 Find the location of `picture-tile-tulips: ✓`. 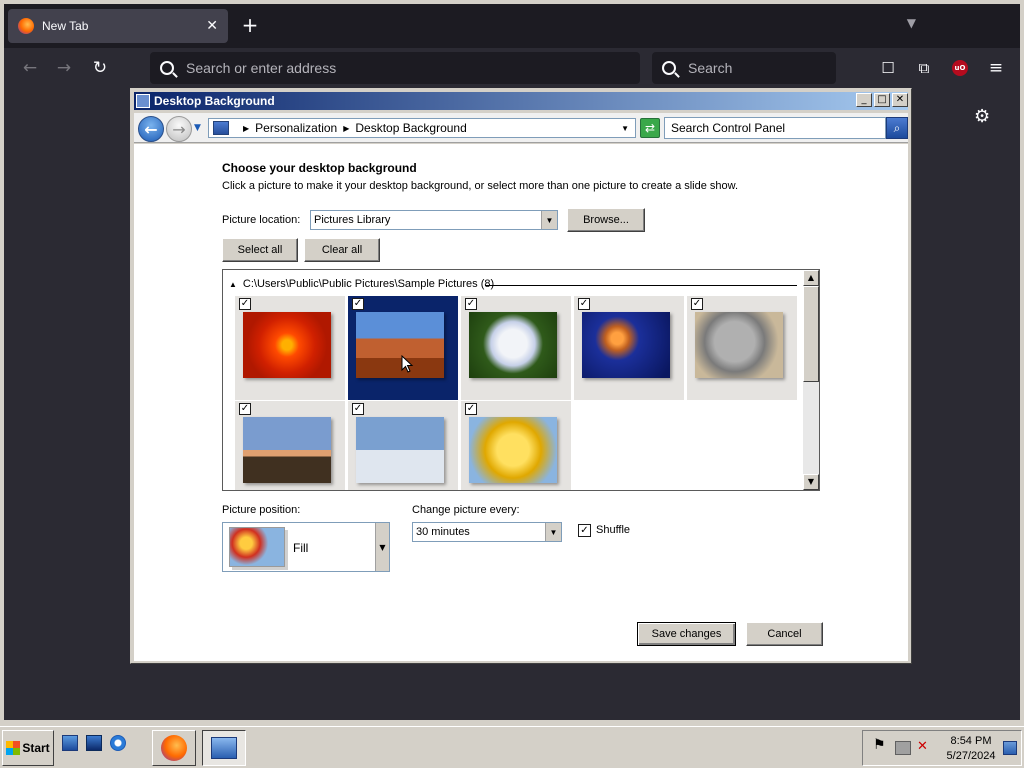

picture-tile-tulips: ✓ is located at coordinates (516, 445).